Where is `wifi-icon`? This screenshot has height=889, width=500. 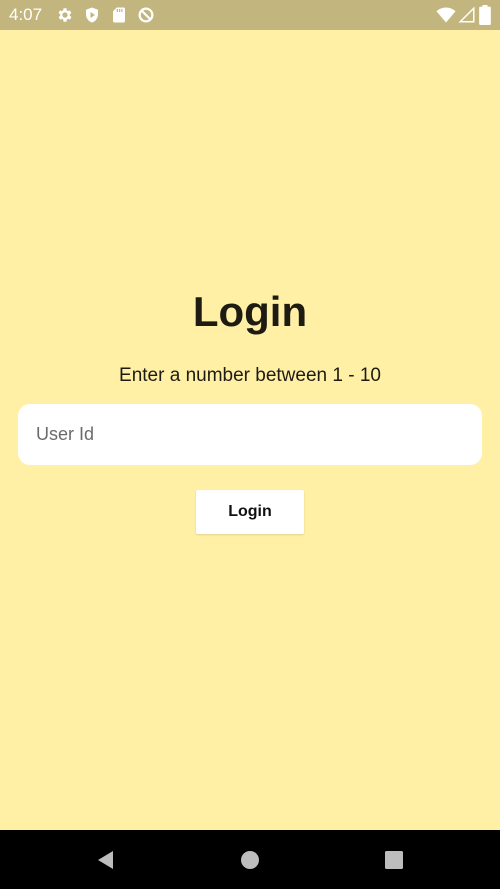 wifi-icon is located at coordinates (446, 15).